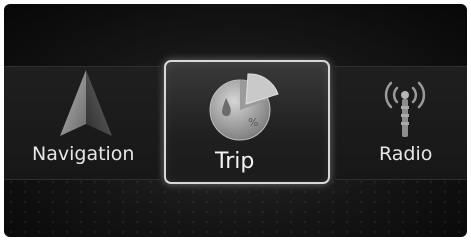  I want to click on navigation-arrow-icon, so click(86, 103).